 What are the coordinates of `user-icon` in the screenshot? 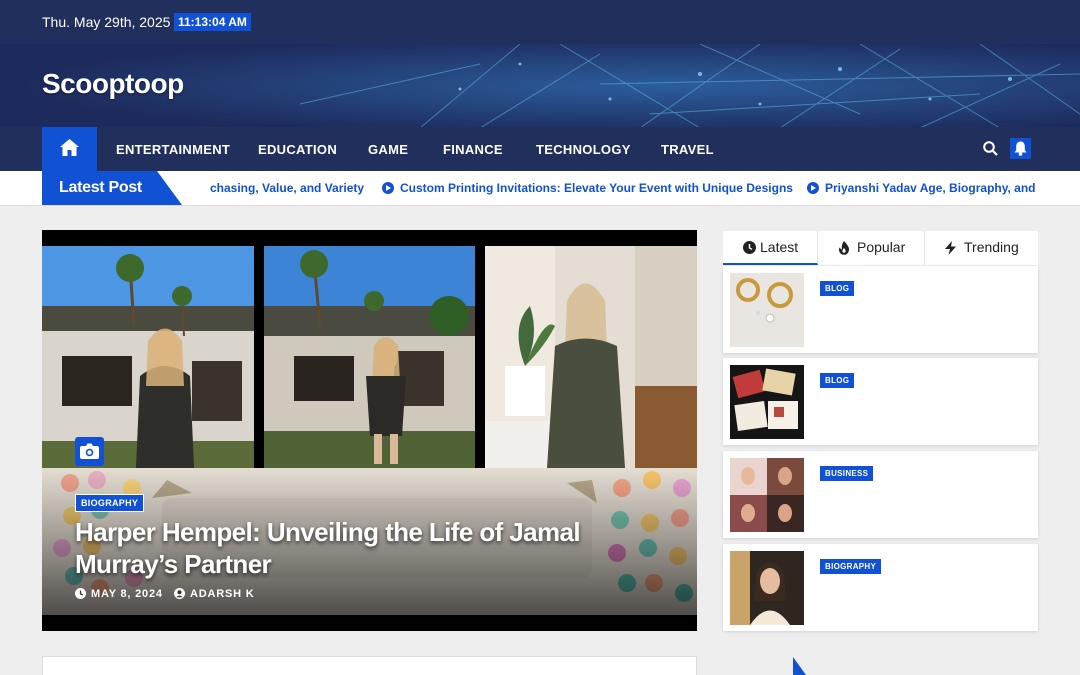 It's located at (179, 593).